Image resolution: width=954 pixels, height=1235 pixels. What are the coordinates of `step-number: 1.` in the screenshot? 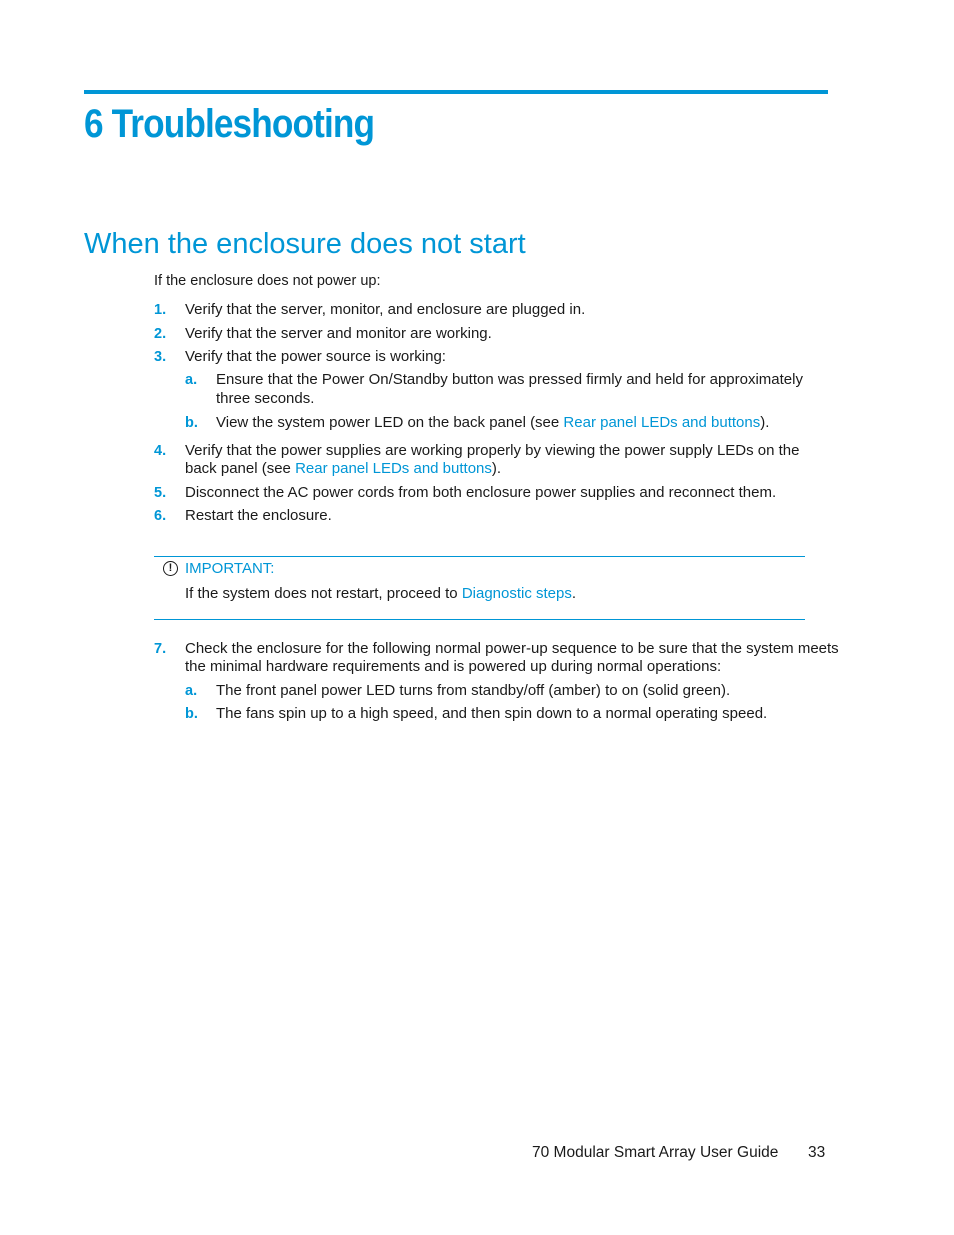 It's located at (160, 310).